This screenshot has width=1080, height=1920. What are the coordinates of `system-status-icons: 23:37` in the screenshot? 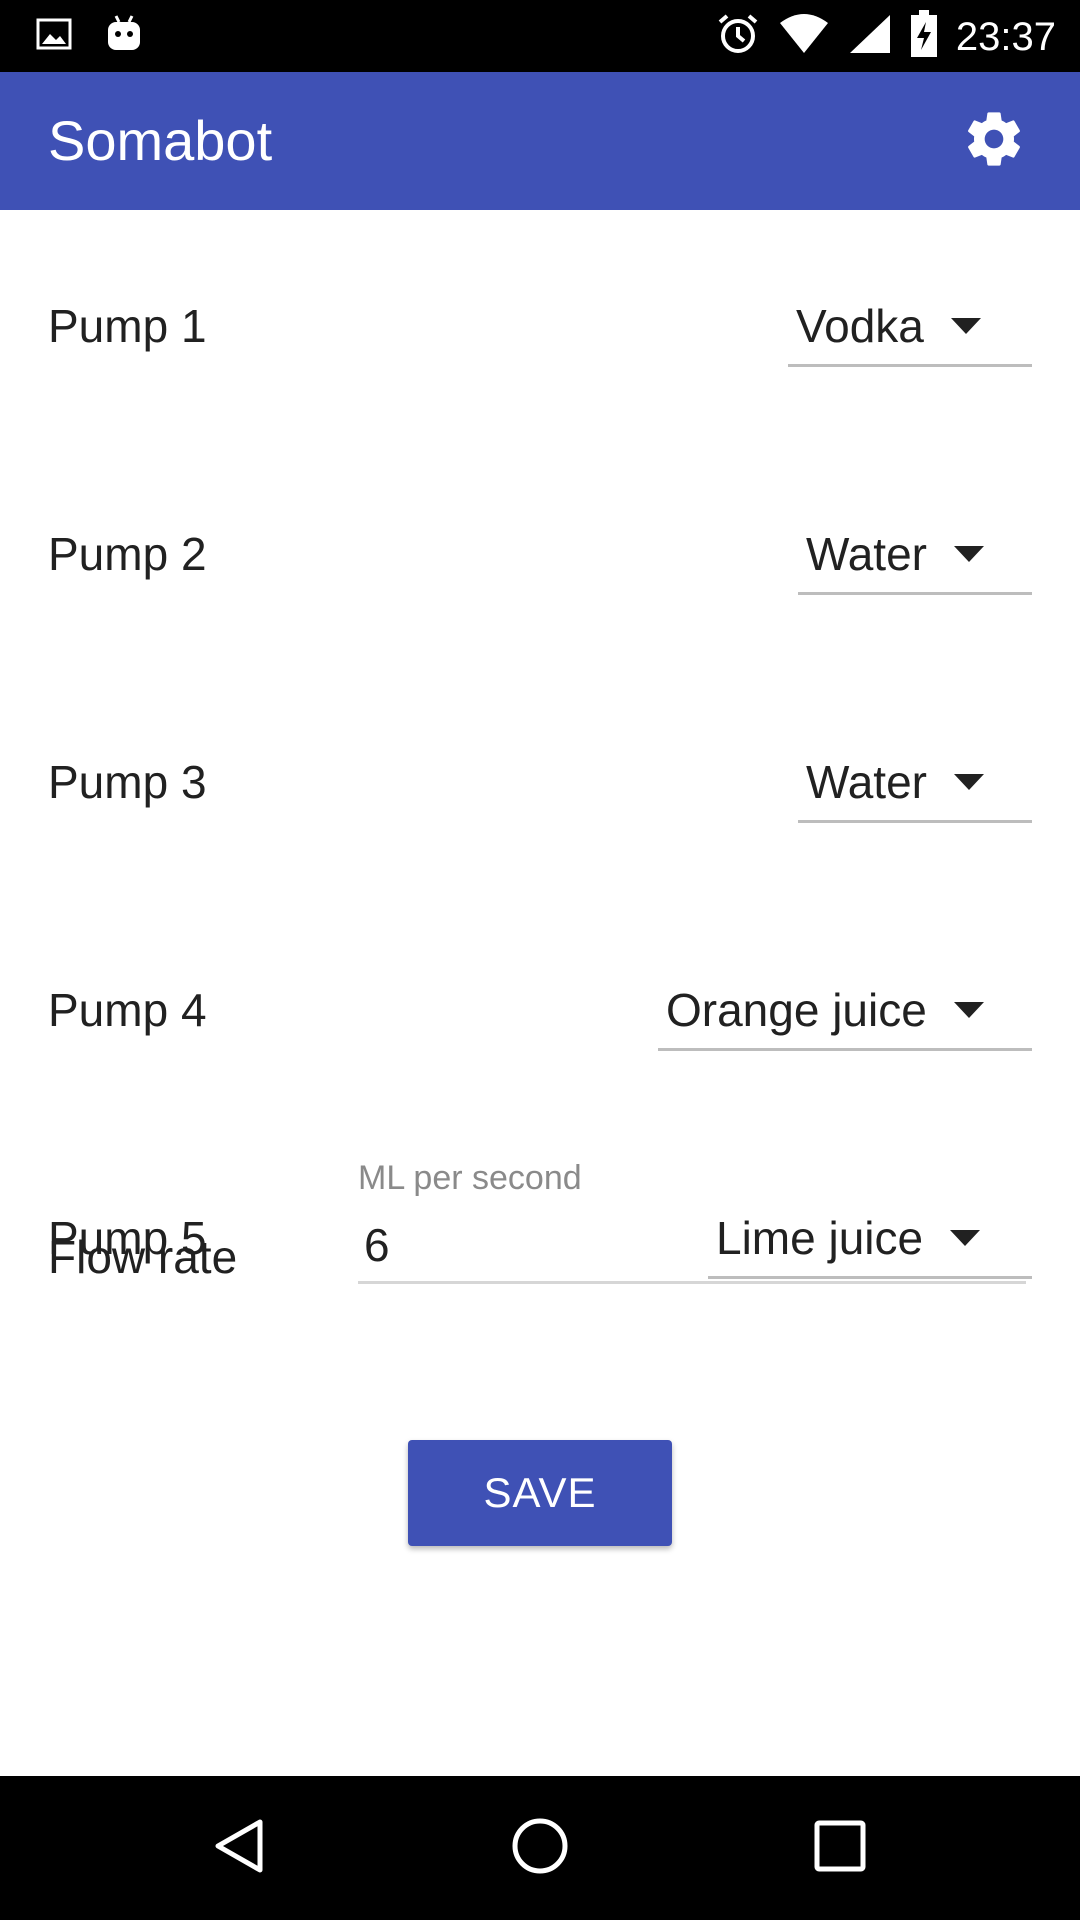 It's located at (886, 36).